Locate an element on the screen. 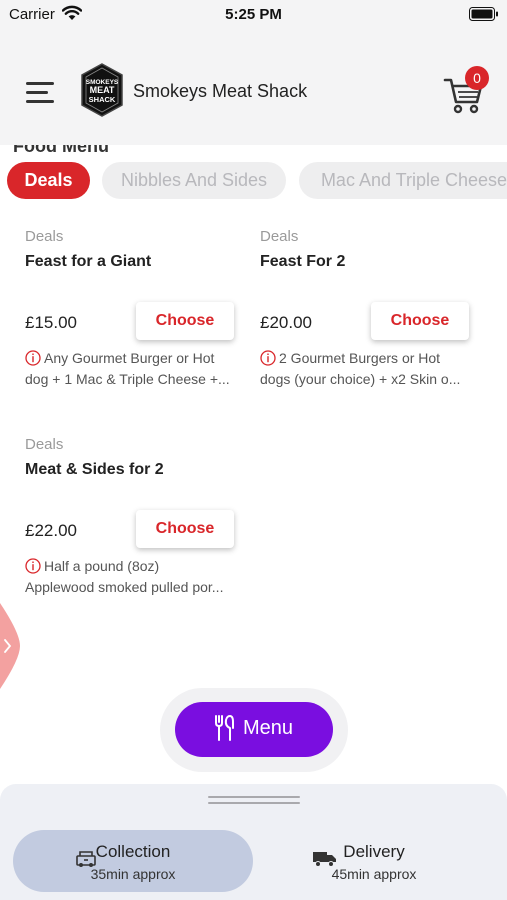 The image size is (507, 900). tab-deals: Deals is located at coordinates (48, 180).